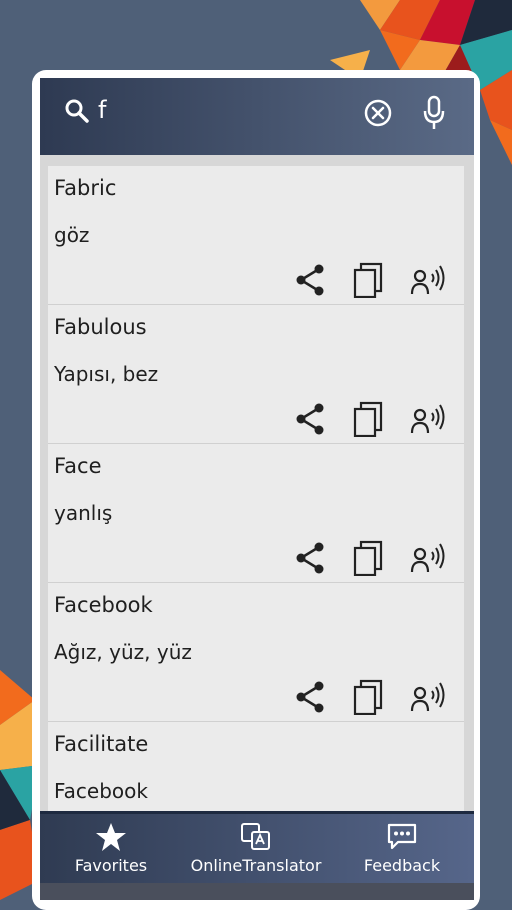  What do you see at coordinates (256, 652) in the screenshot?
I see `list-item: Facebook Ağız, yüz, yüz` at bounding box center [256, 652].